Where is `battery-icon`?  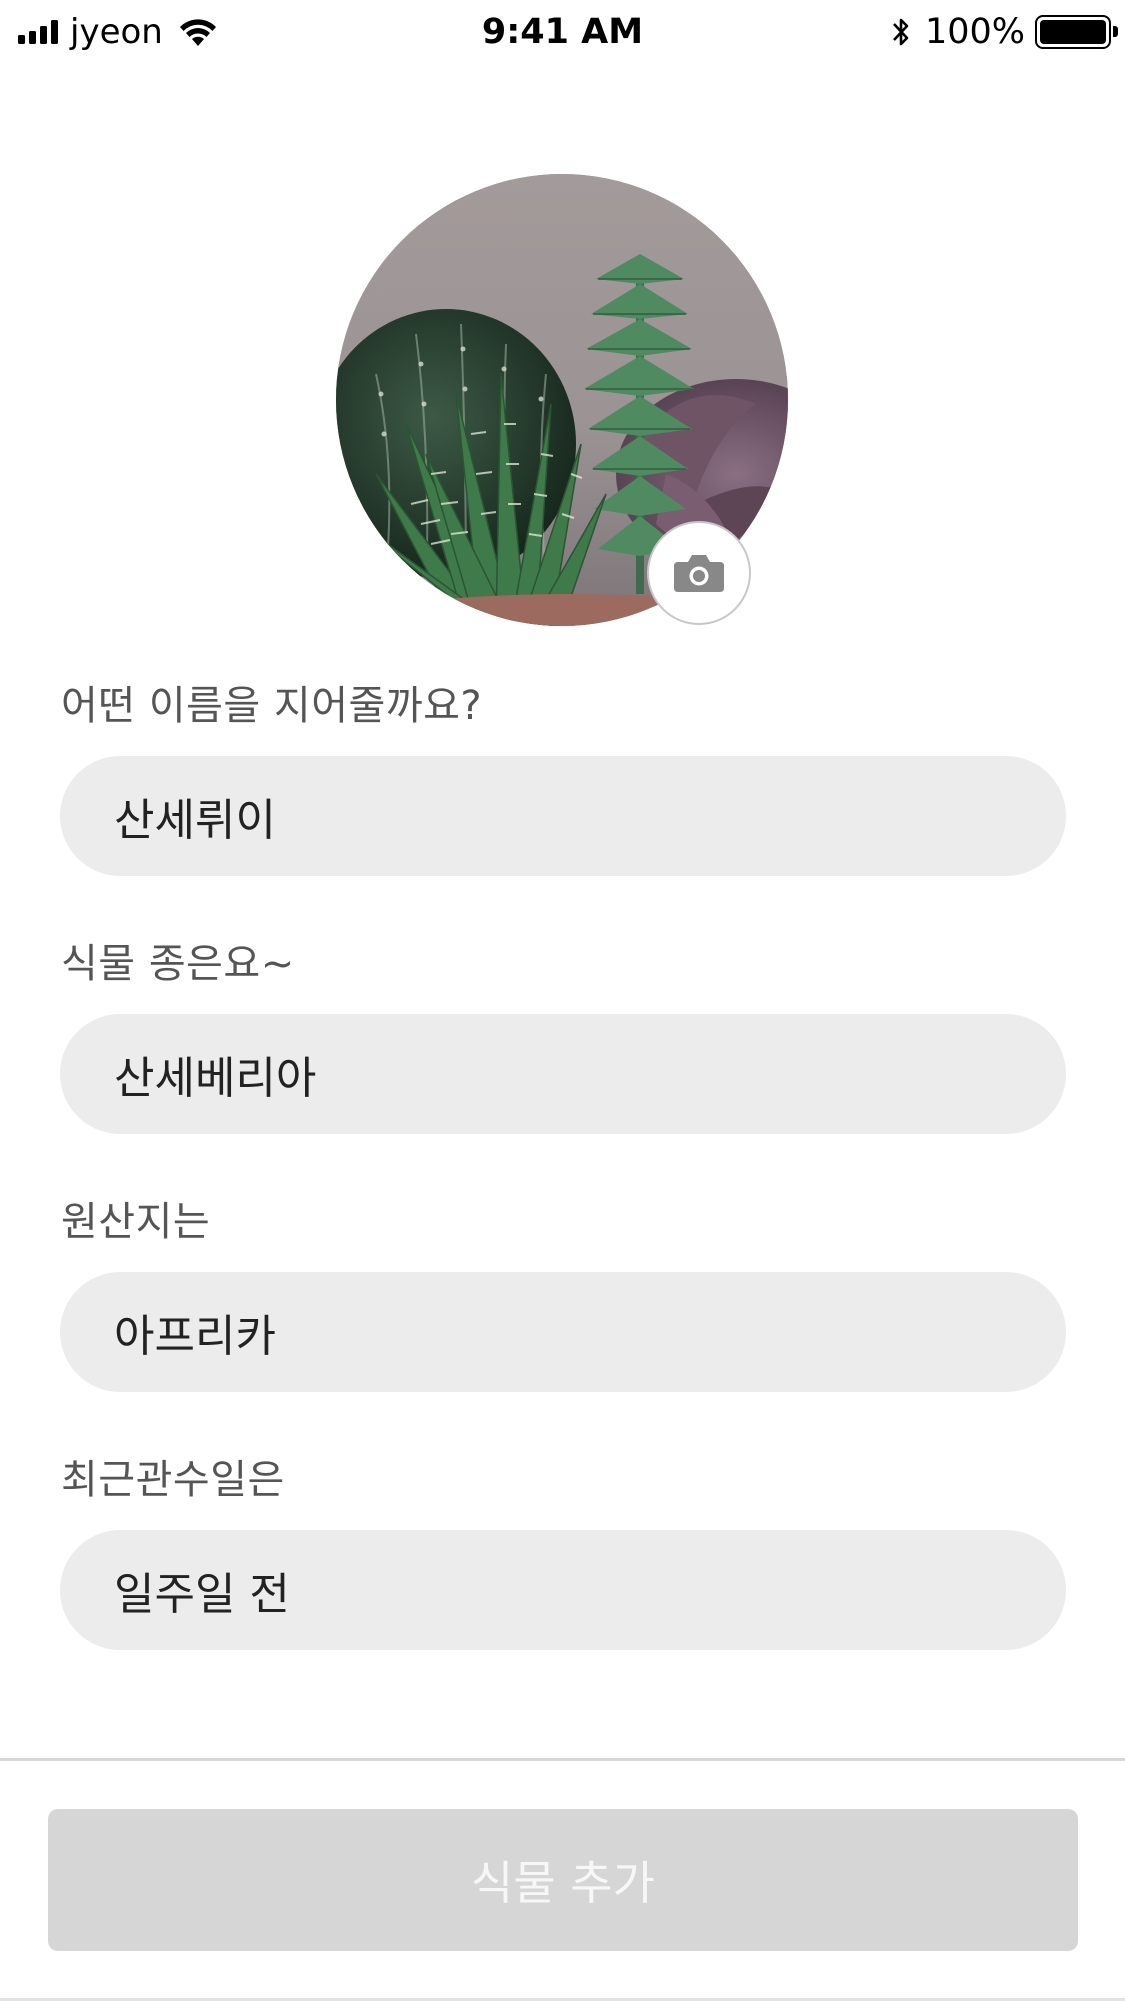
battery-icon is located at coordinates (1076, 32).